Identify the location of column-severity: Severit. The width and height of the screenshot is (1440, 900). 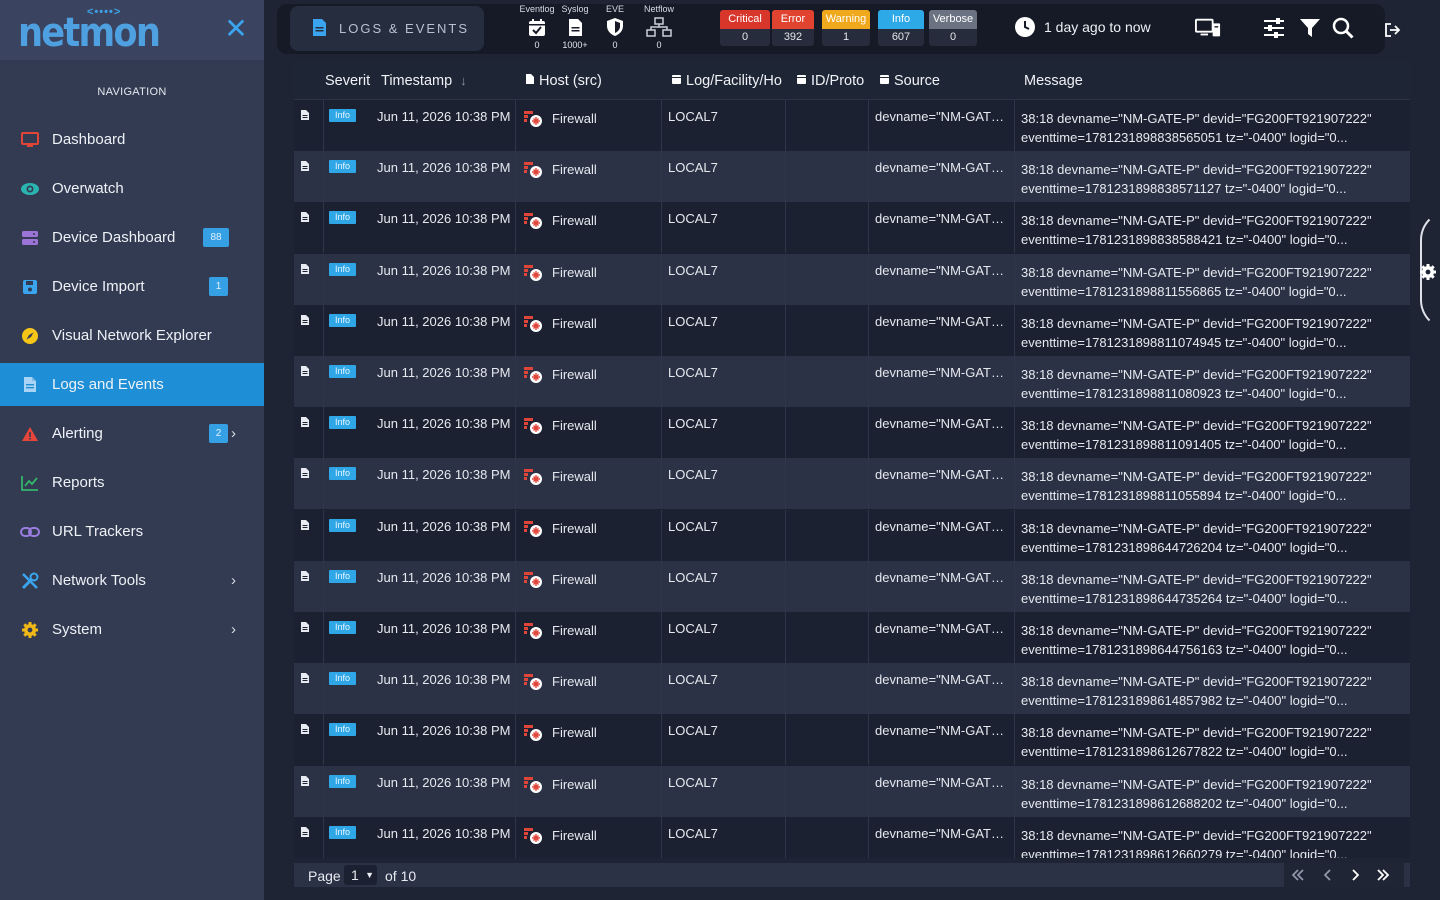
(348, 80).